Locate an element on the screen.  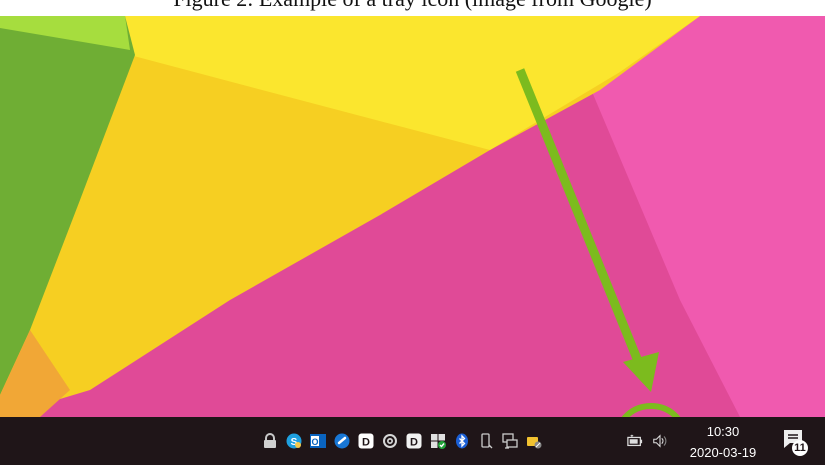
skype-icon: S is located at coordinates (294, 441).